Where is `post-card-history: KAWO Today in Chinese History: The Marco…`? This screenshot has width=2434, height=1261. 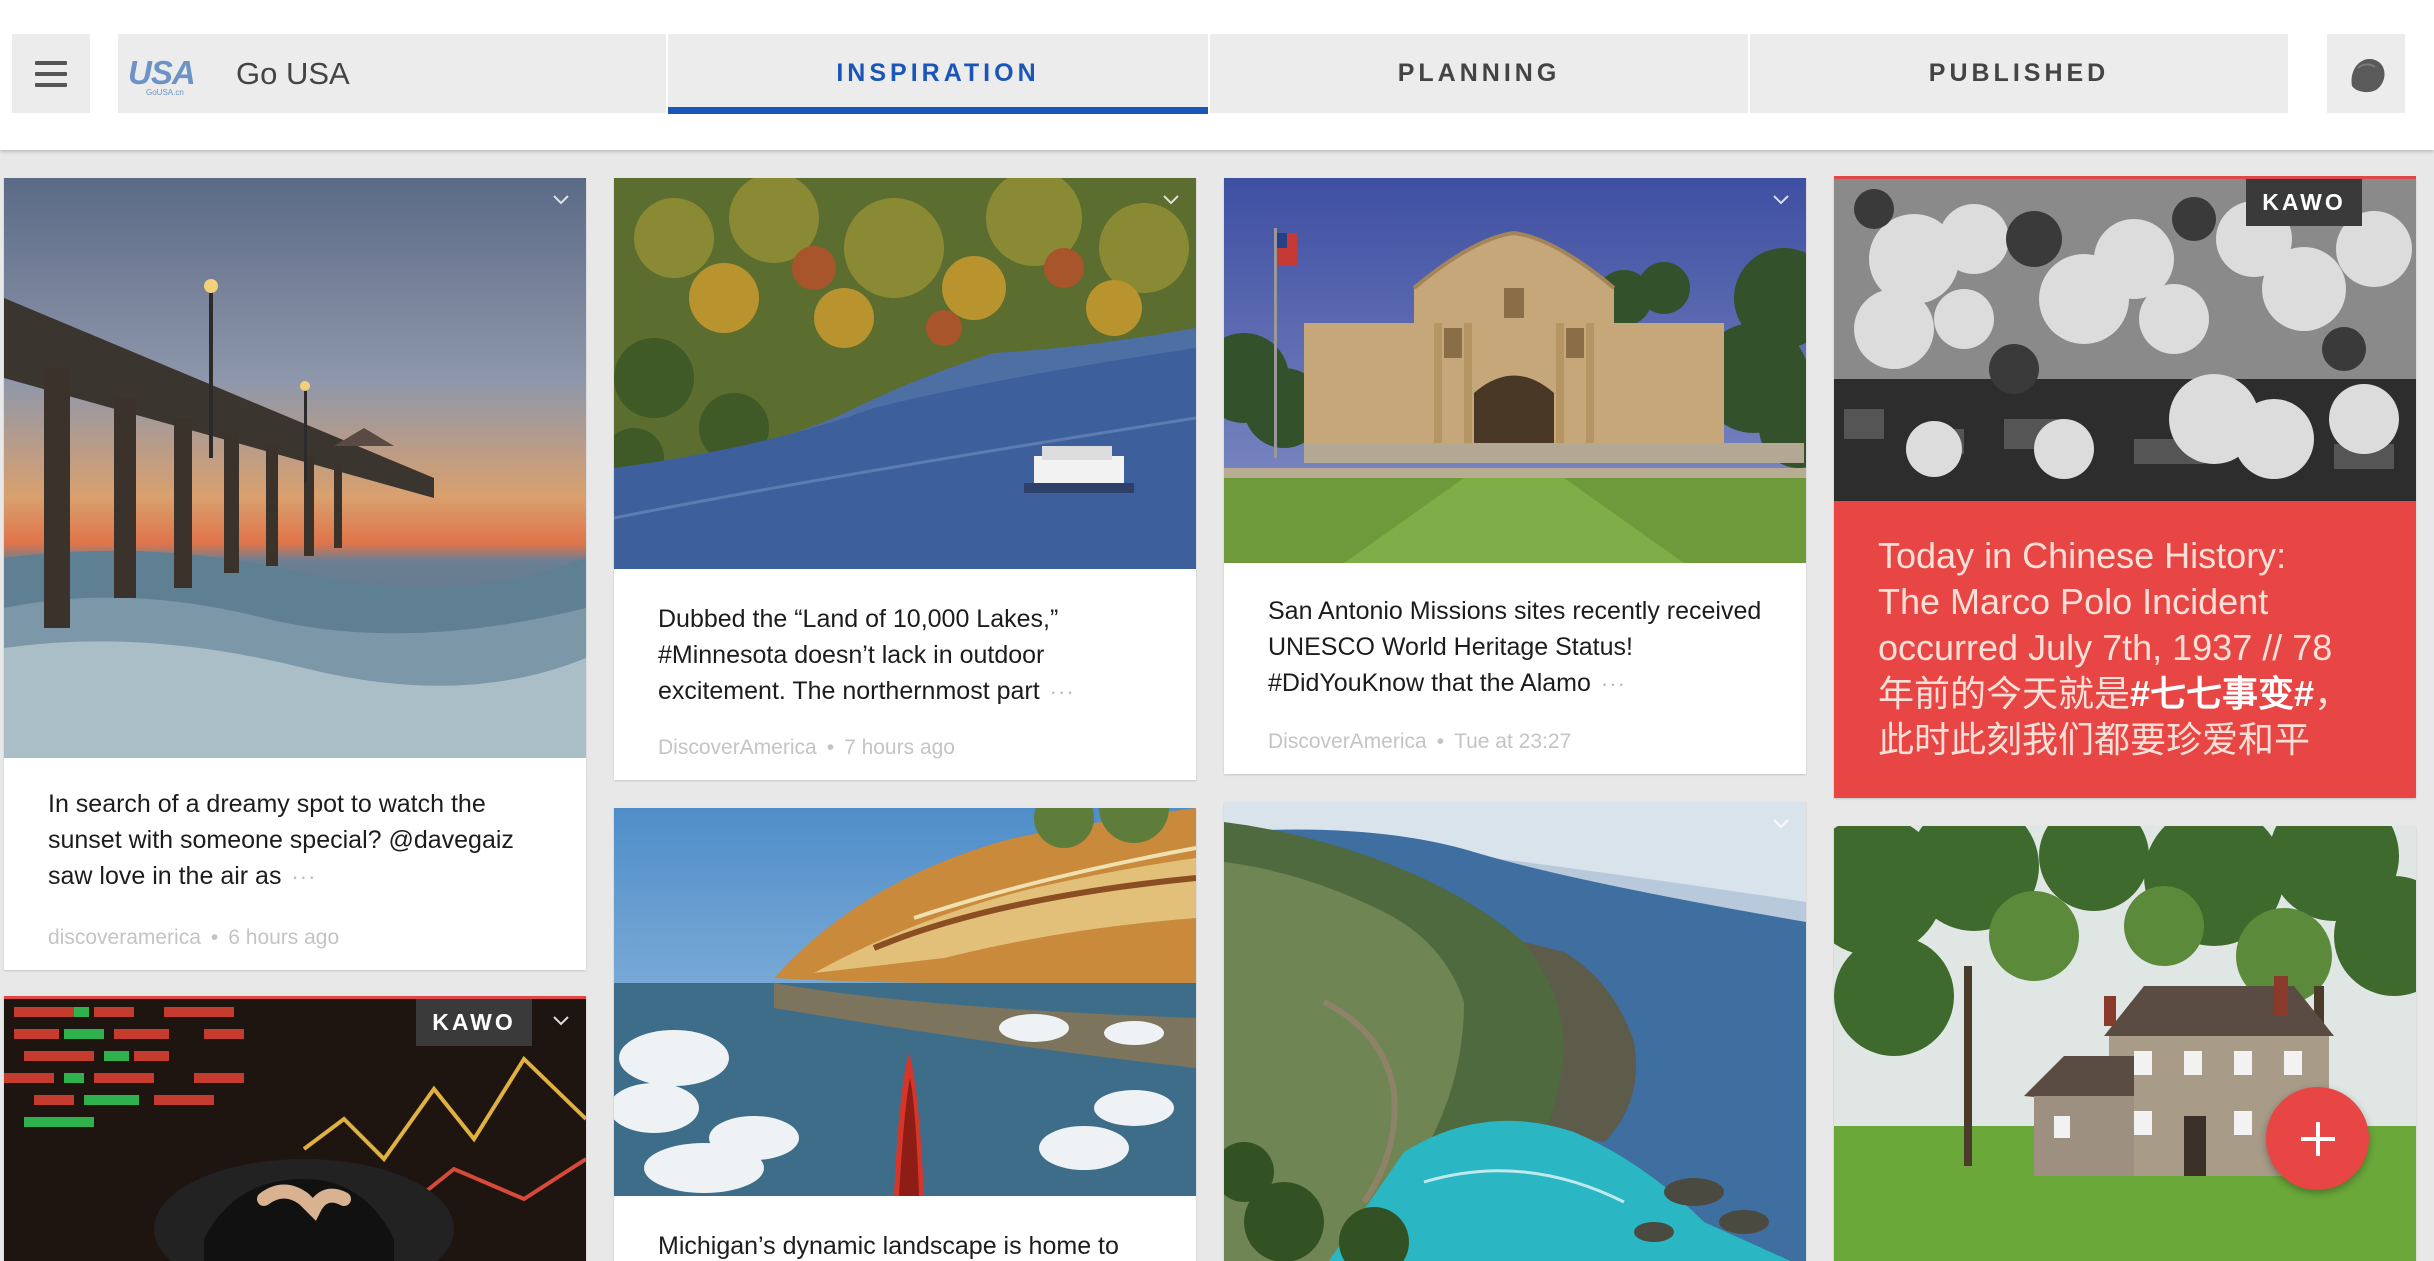
post-card-history: KAWO Today in Chinese History: The Marco… is located at coordinates (2125, 487).